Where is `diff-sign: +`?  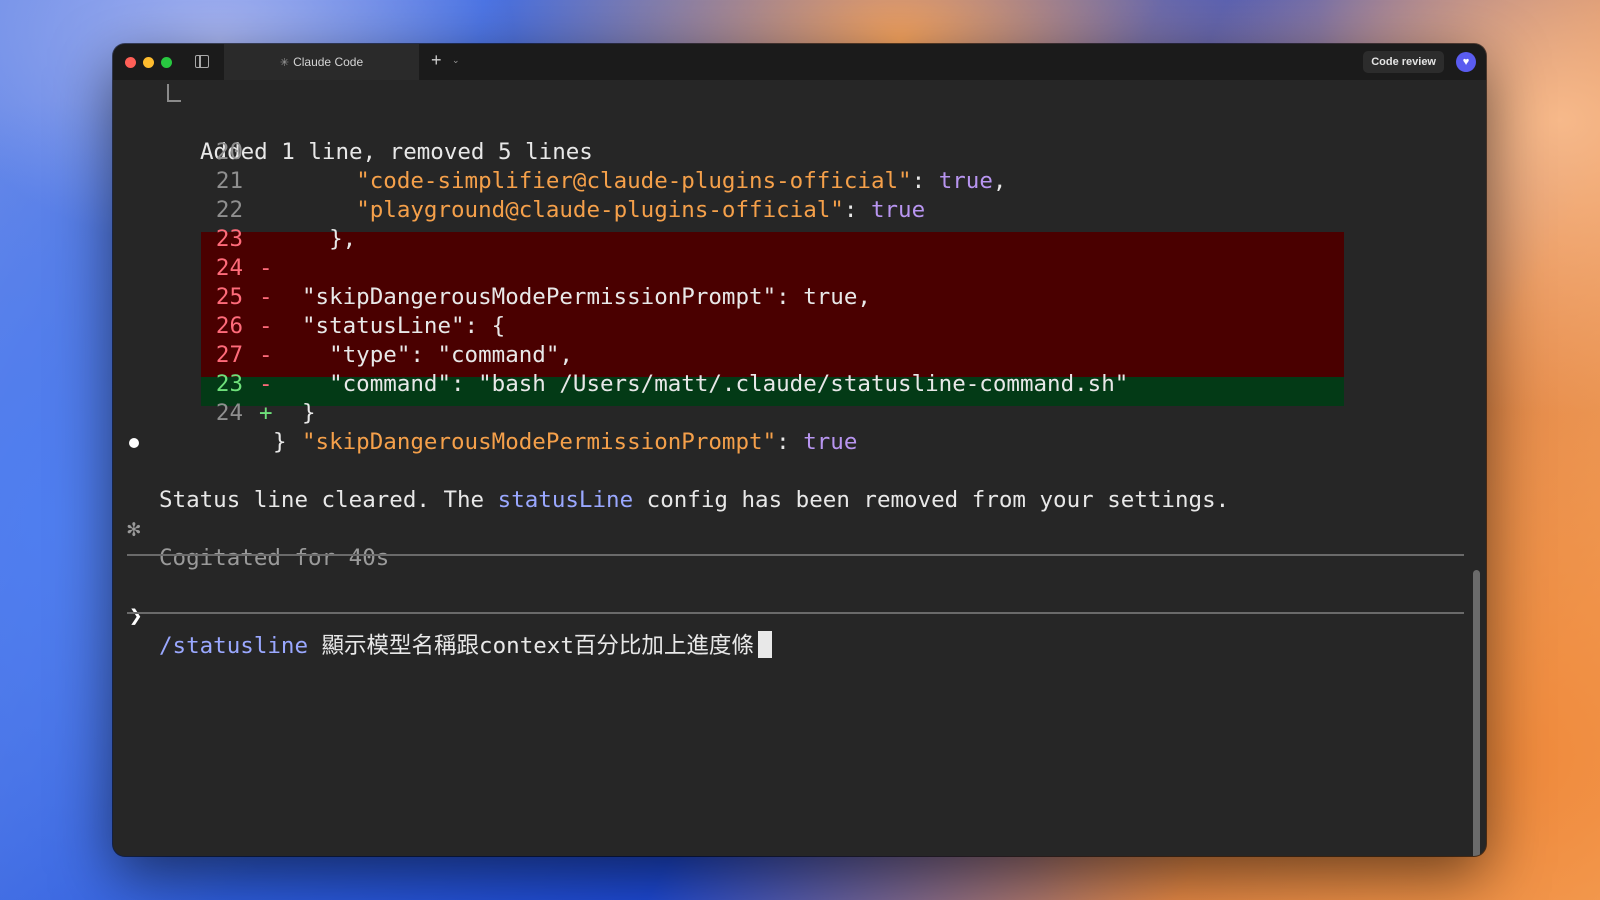
diff-sign: + is located at coordinates (266, 413).